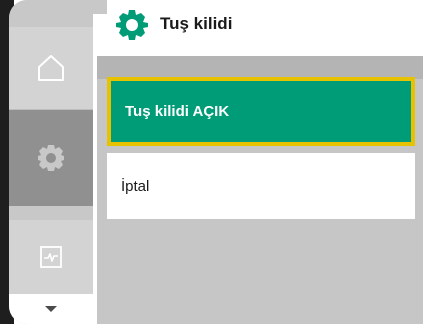 This screenshot has height=324, width=423. Describe the element at coordinates (177, 111) in the screenshot. I see `menu-item-label: Tuş kilidi AÇIK` at that location.